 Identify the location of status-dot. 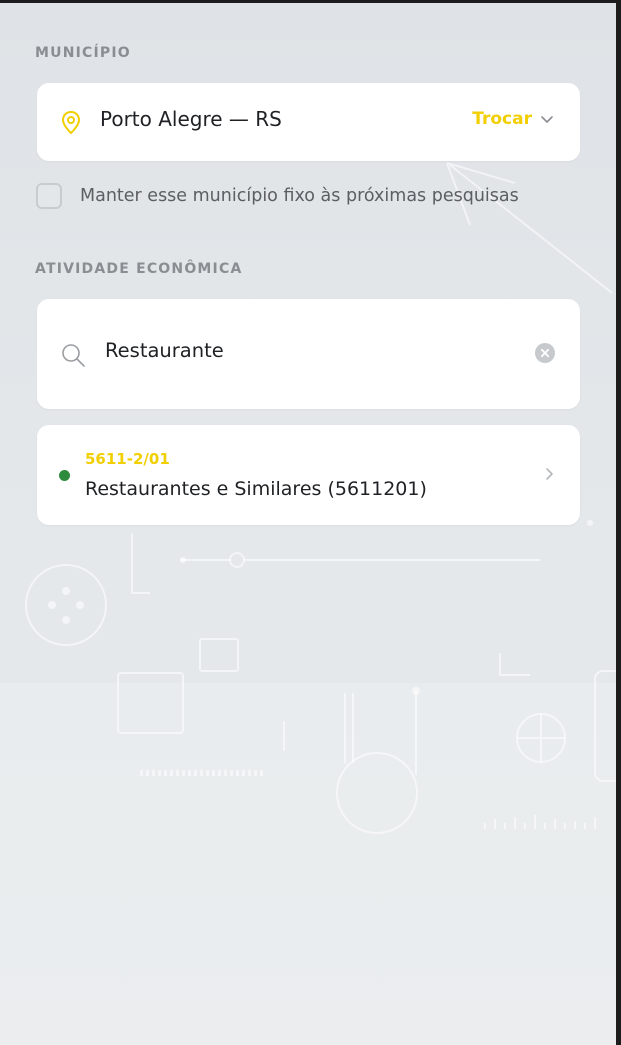
(64, 475).